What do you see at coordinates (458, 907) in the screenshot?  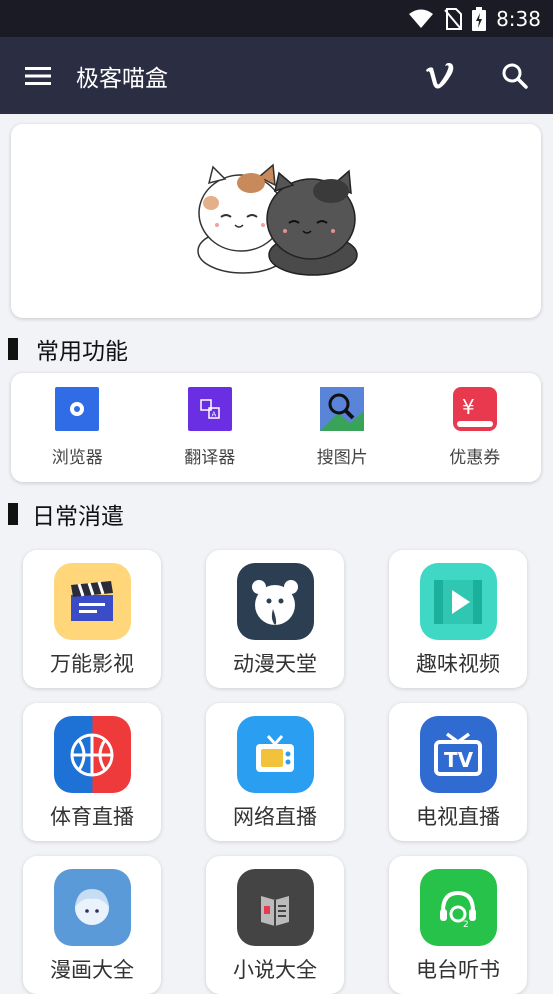 I see `radio-headset-icon: 2` at bounding box center [458, 907].